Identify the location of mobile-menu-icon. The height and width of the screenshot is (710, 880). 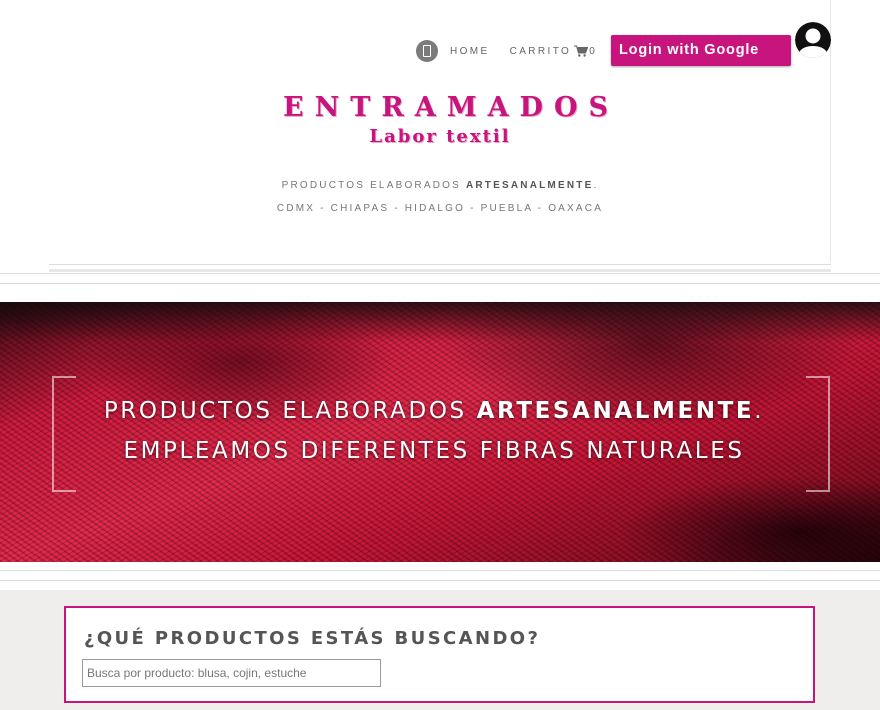
(427, 51).